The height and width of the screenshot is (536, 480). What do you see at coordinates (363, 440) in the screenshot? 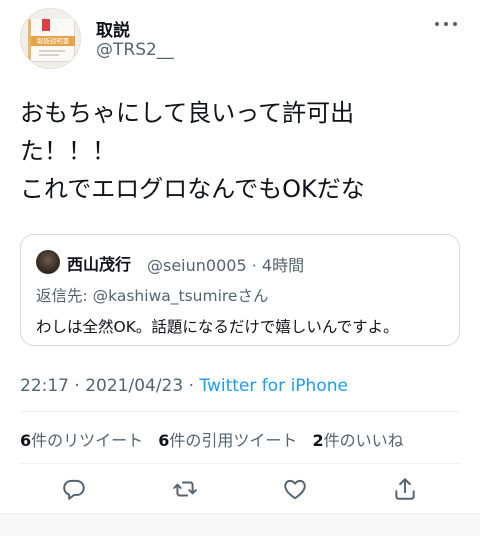
I see `likes-label: 件のいいね` at bounding box center [363, 440].